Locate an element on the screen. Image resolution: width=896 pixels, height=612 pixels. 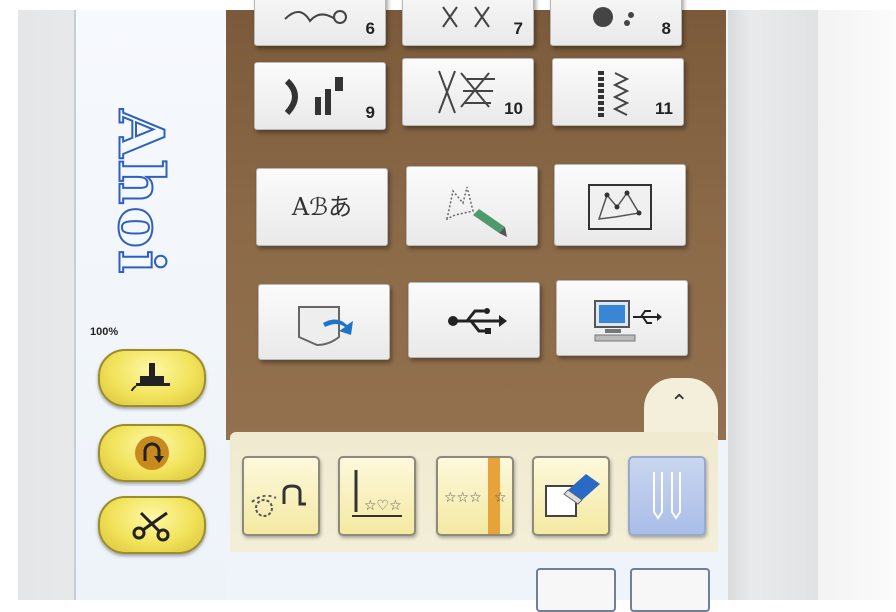
machine-memory-button is located at coordinates (324, 322).